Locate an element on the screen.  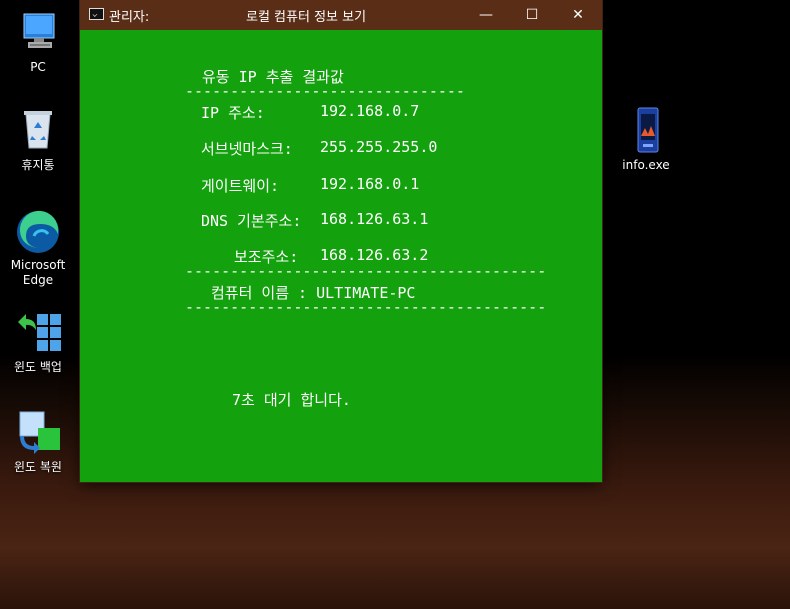
gateway-value: 192.168.0.1 is located at coordinates (370, 184).